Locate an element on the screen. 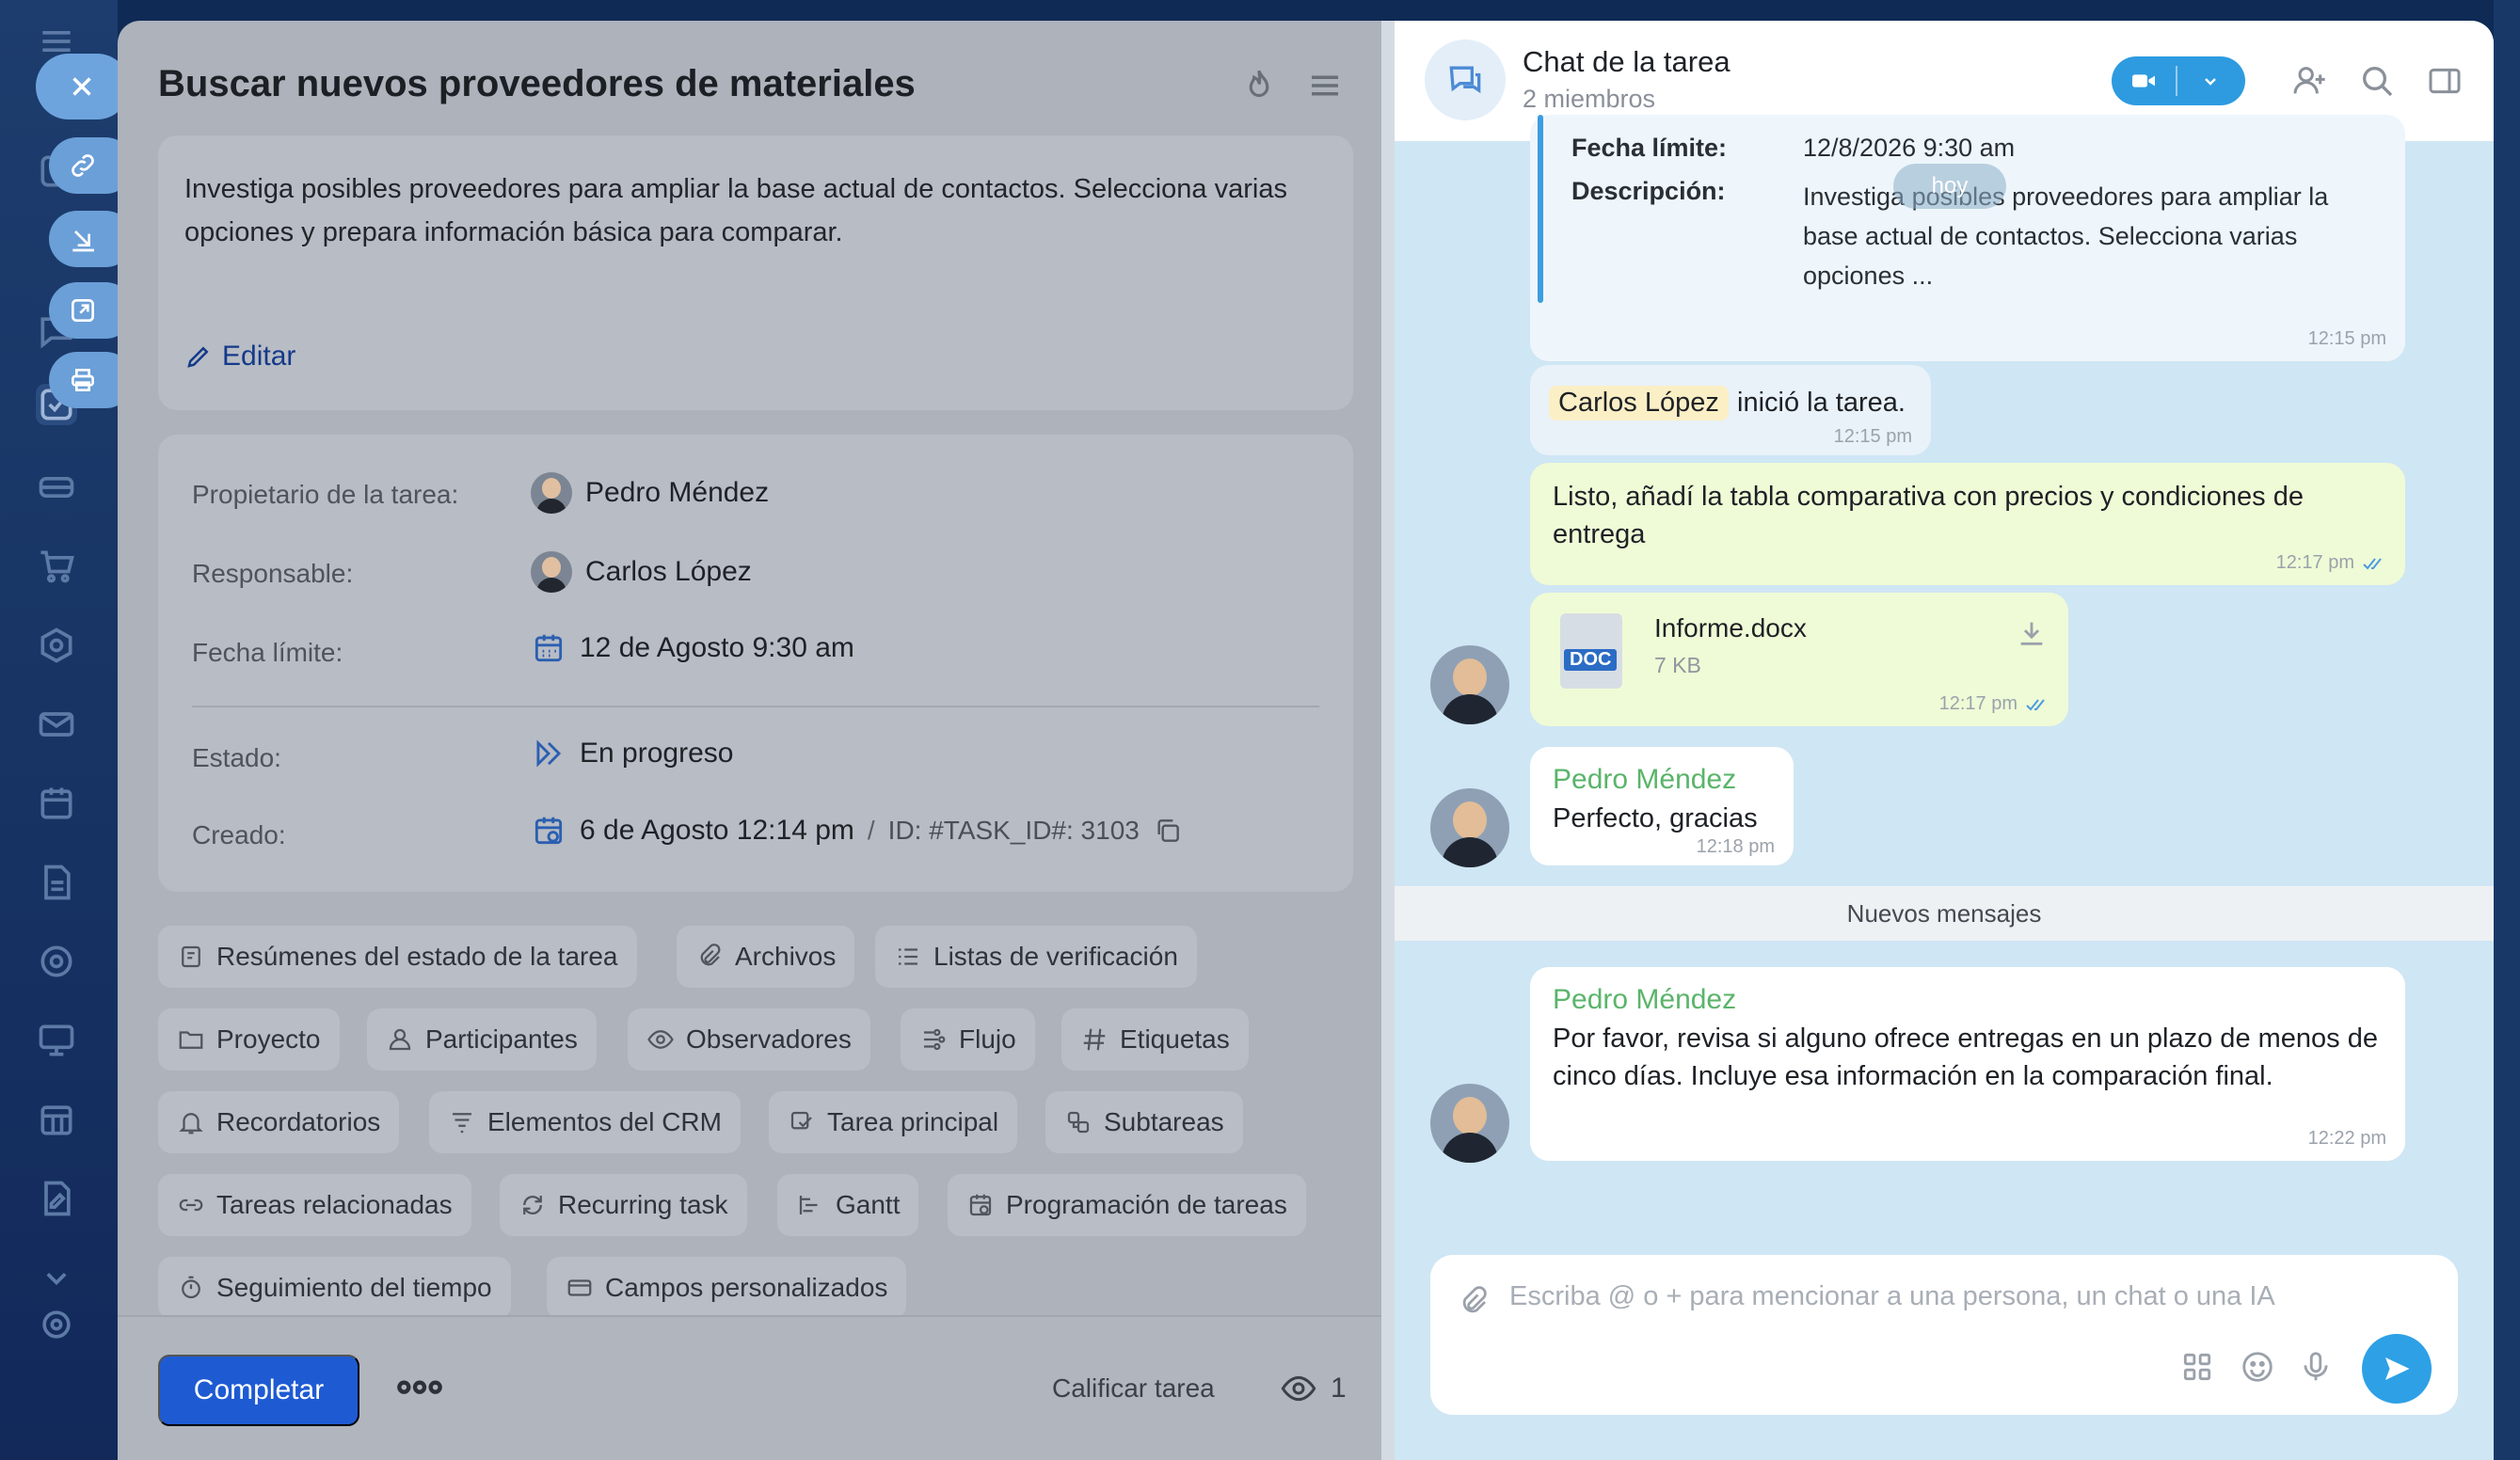  chip-checklists: Listas de verificación is located at coordinates (1036, 957).